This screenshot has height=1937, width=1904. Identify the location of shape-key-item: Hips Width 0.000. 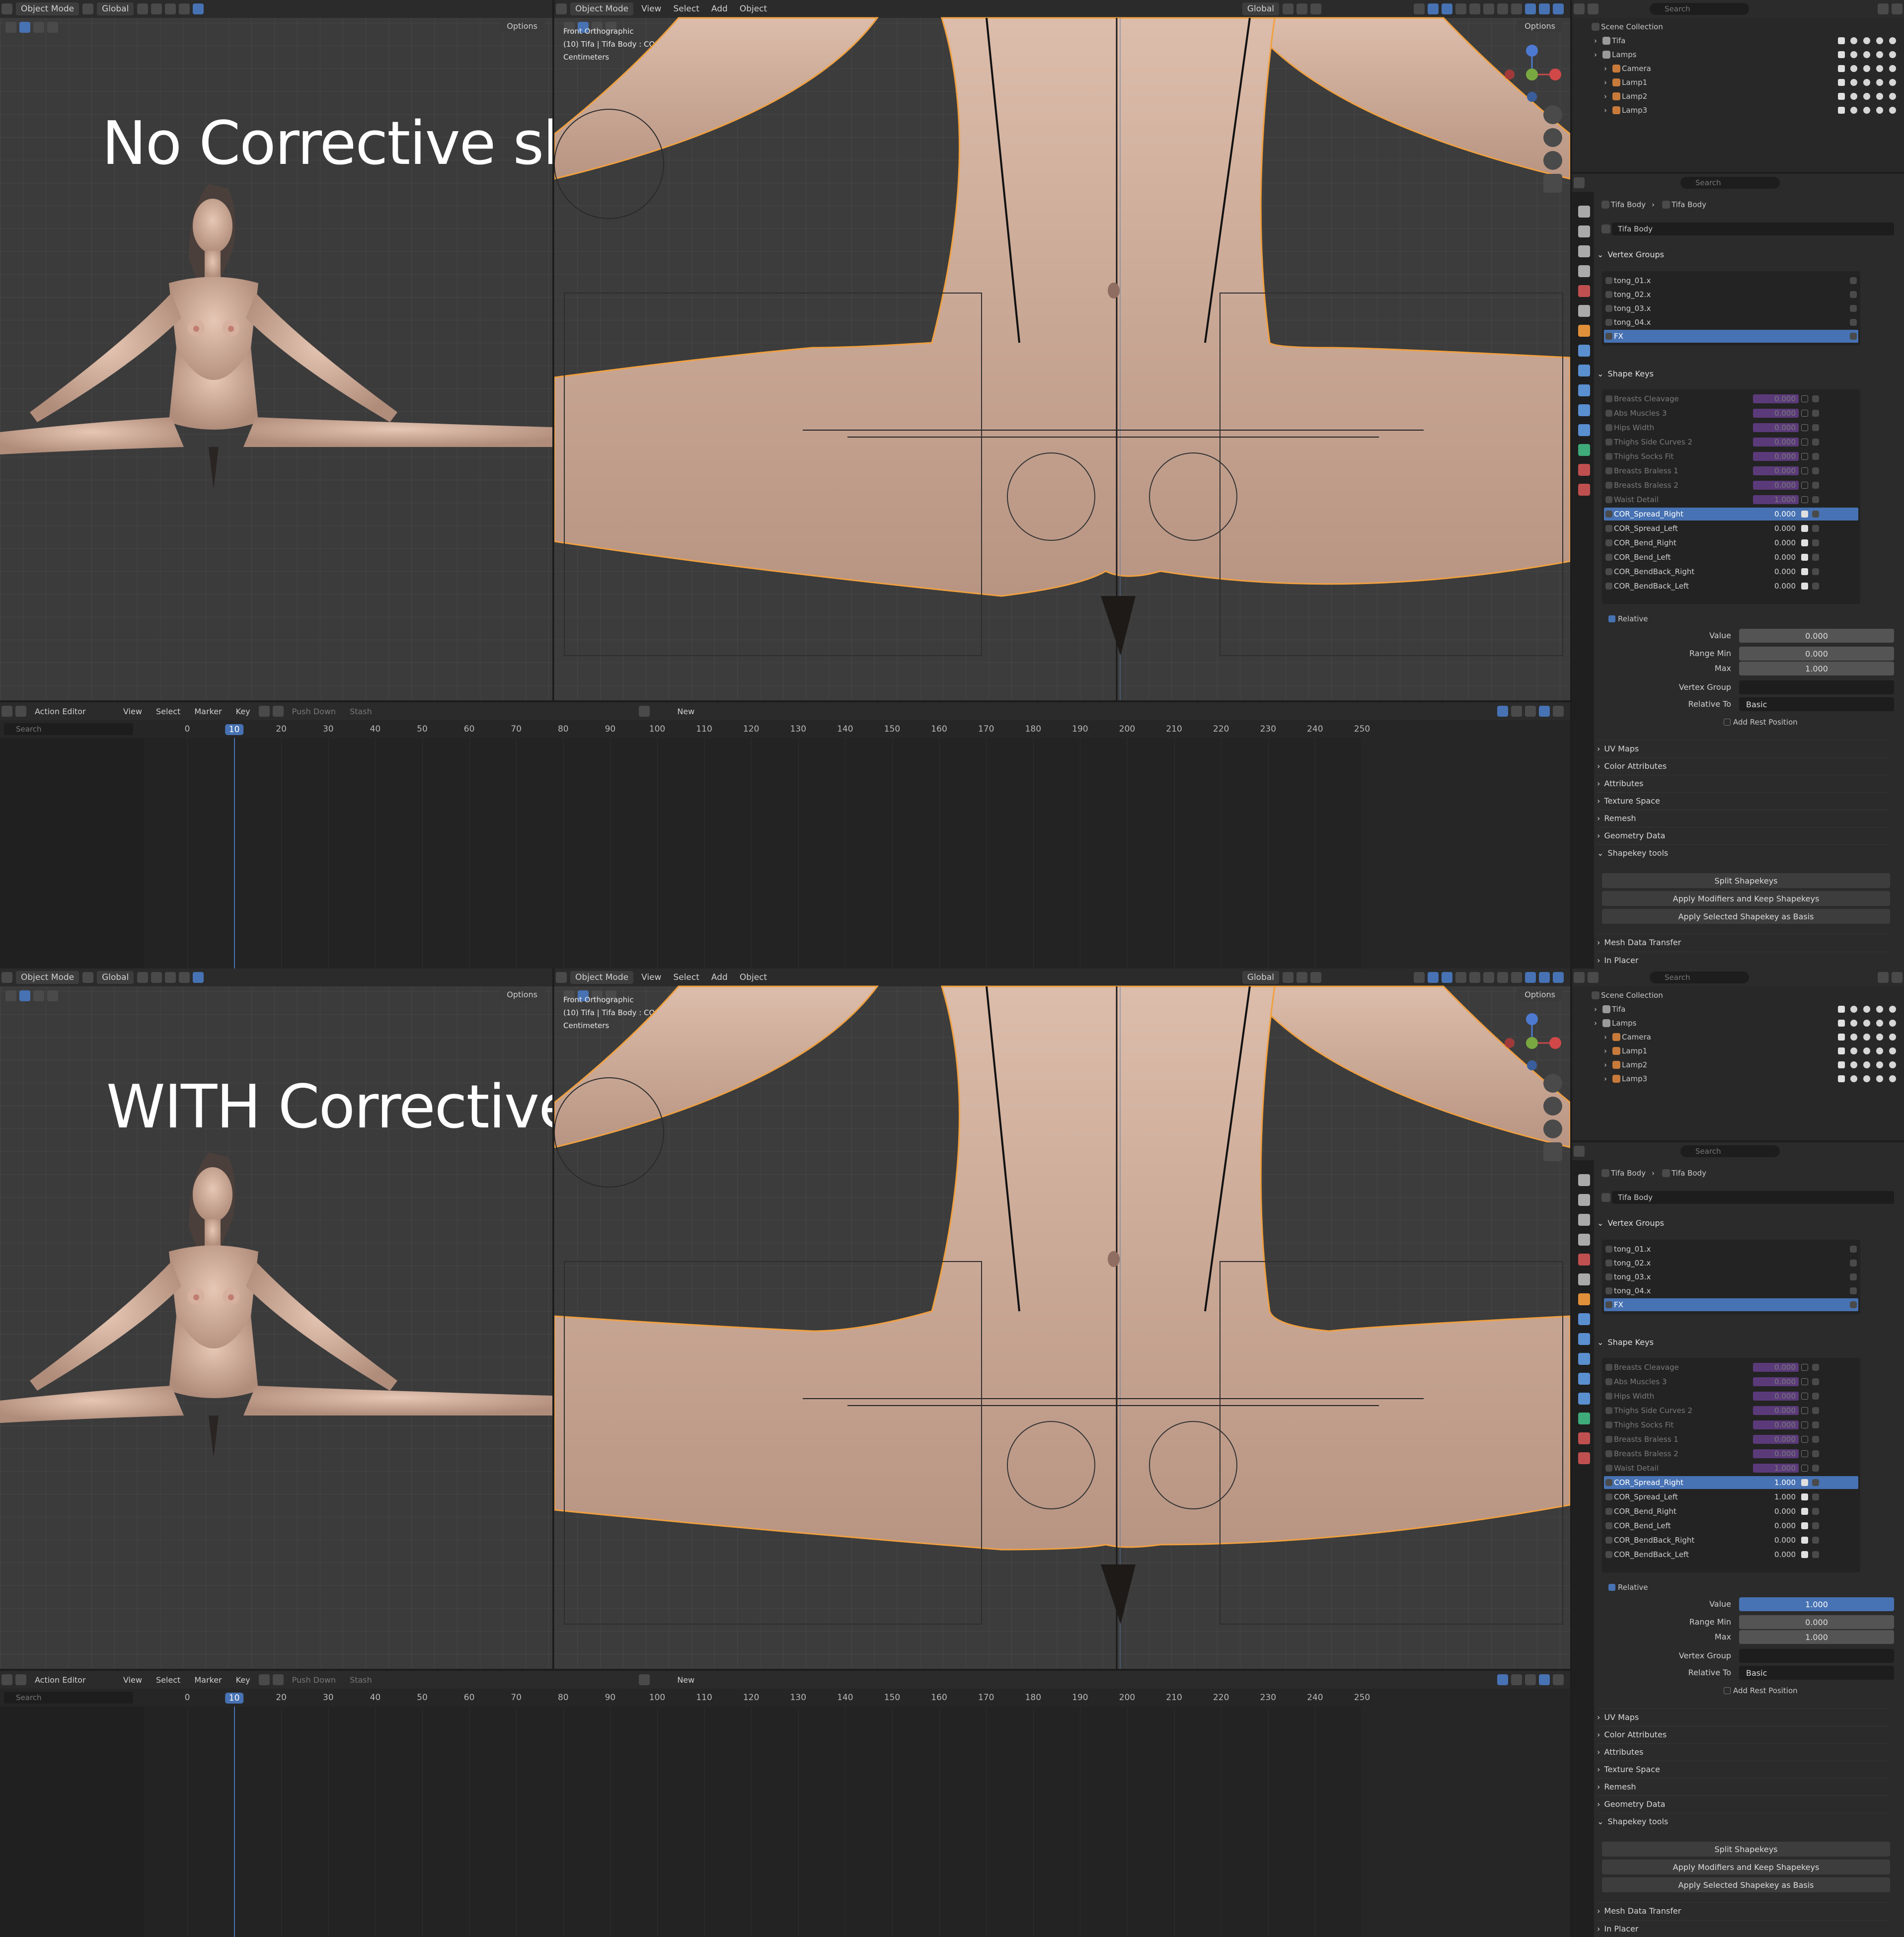
(1731, 428).